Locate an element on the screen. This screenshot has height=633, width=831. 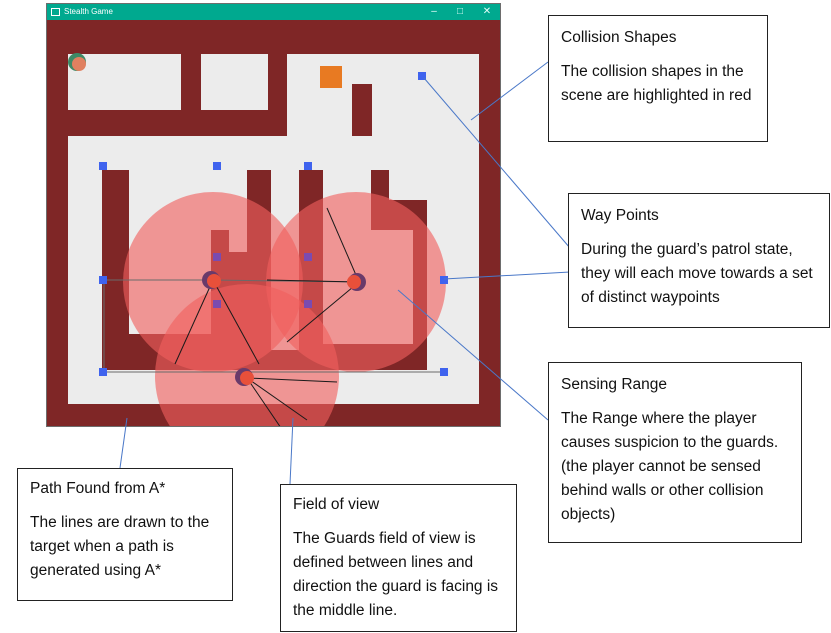
leader-fov is located at coordinates (291, 451).